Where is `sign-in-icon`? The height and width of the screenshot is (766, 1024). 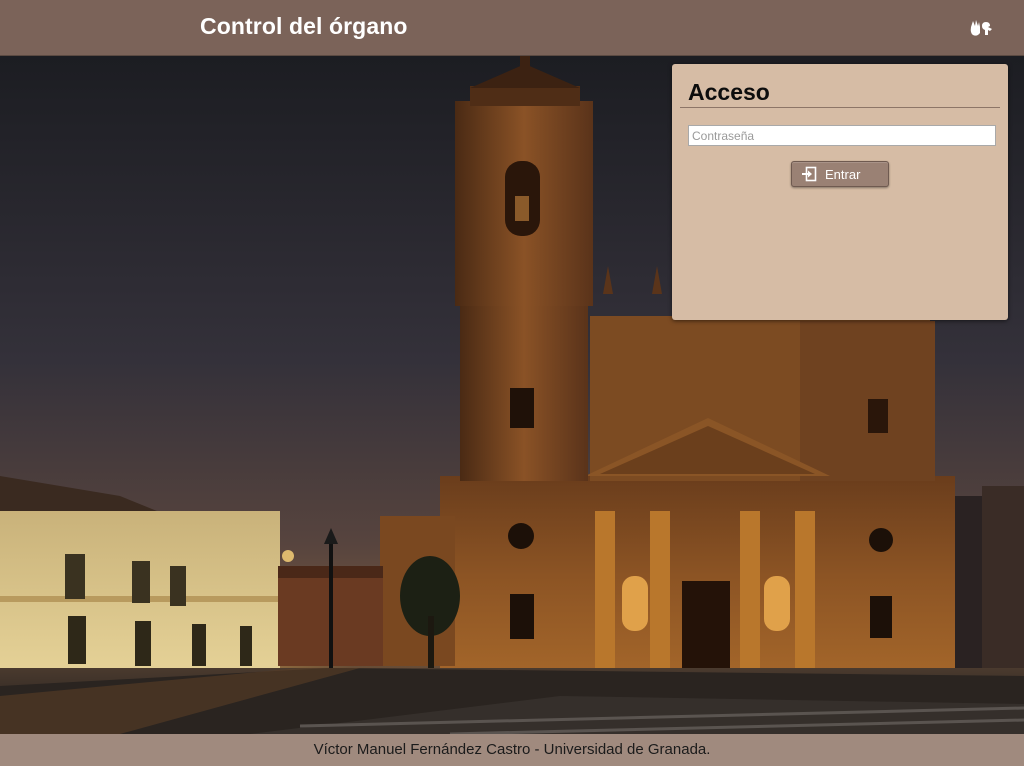 sign-in-icon is located at coordinates (809, 174).